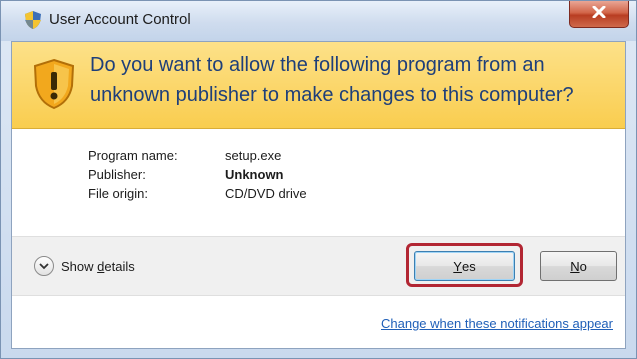 Image resolution: width=637 pixels, height=359 pixels. What do you see at coordinates (253, 155) in the screenshot?
I see `detail-value: setup.exe` at bounding box center [253, 155].